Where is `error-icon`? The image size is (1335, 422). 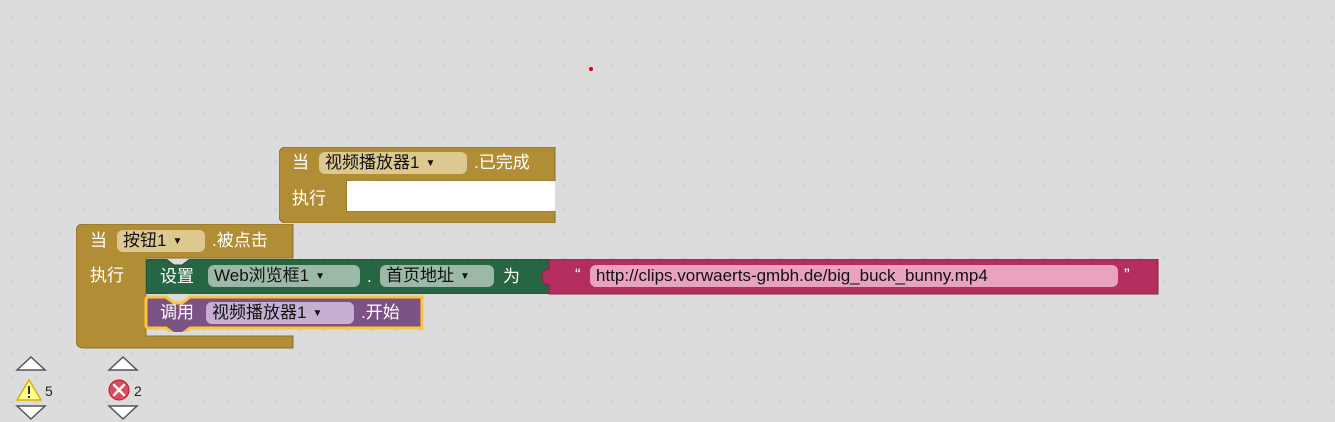
error-icon is located at coordinates (119, 390).